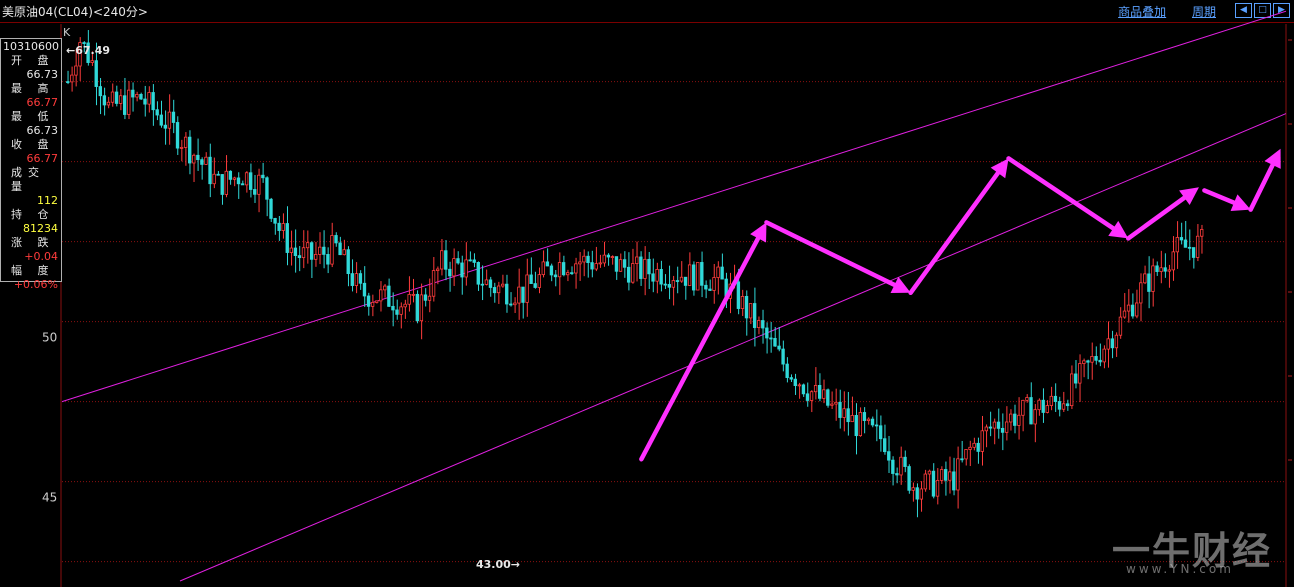 The width and height of the screenshot is (1294, 587). Describe the element at coordinates (40, 228) in the screenshot. I see `info-value: 81234` at that location.